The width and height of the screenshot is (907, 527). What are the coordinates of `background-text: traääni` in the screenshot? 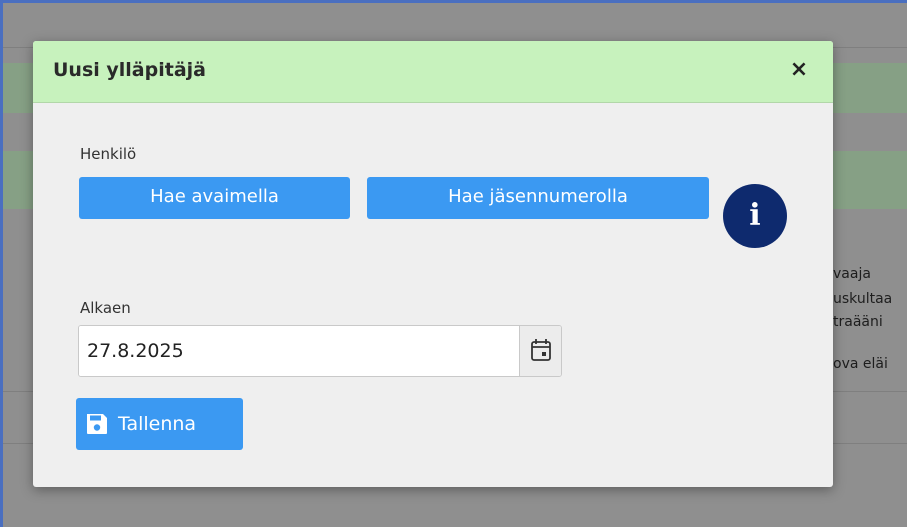 It's located at (858, 322).